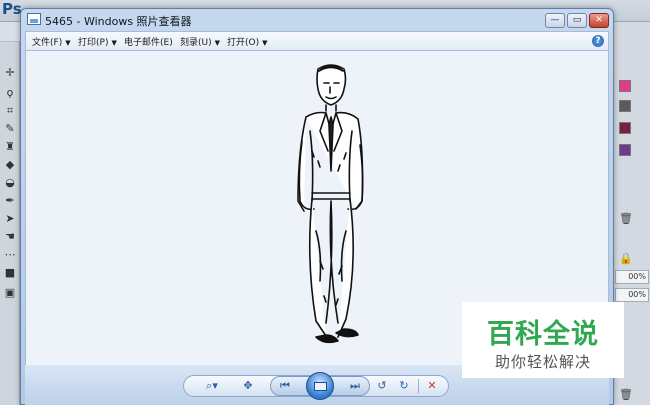 This screenshot has height=405, width=650. I want to click on pen-tool-icon: ✒, so click(10, 201).